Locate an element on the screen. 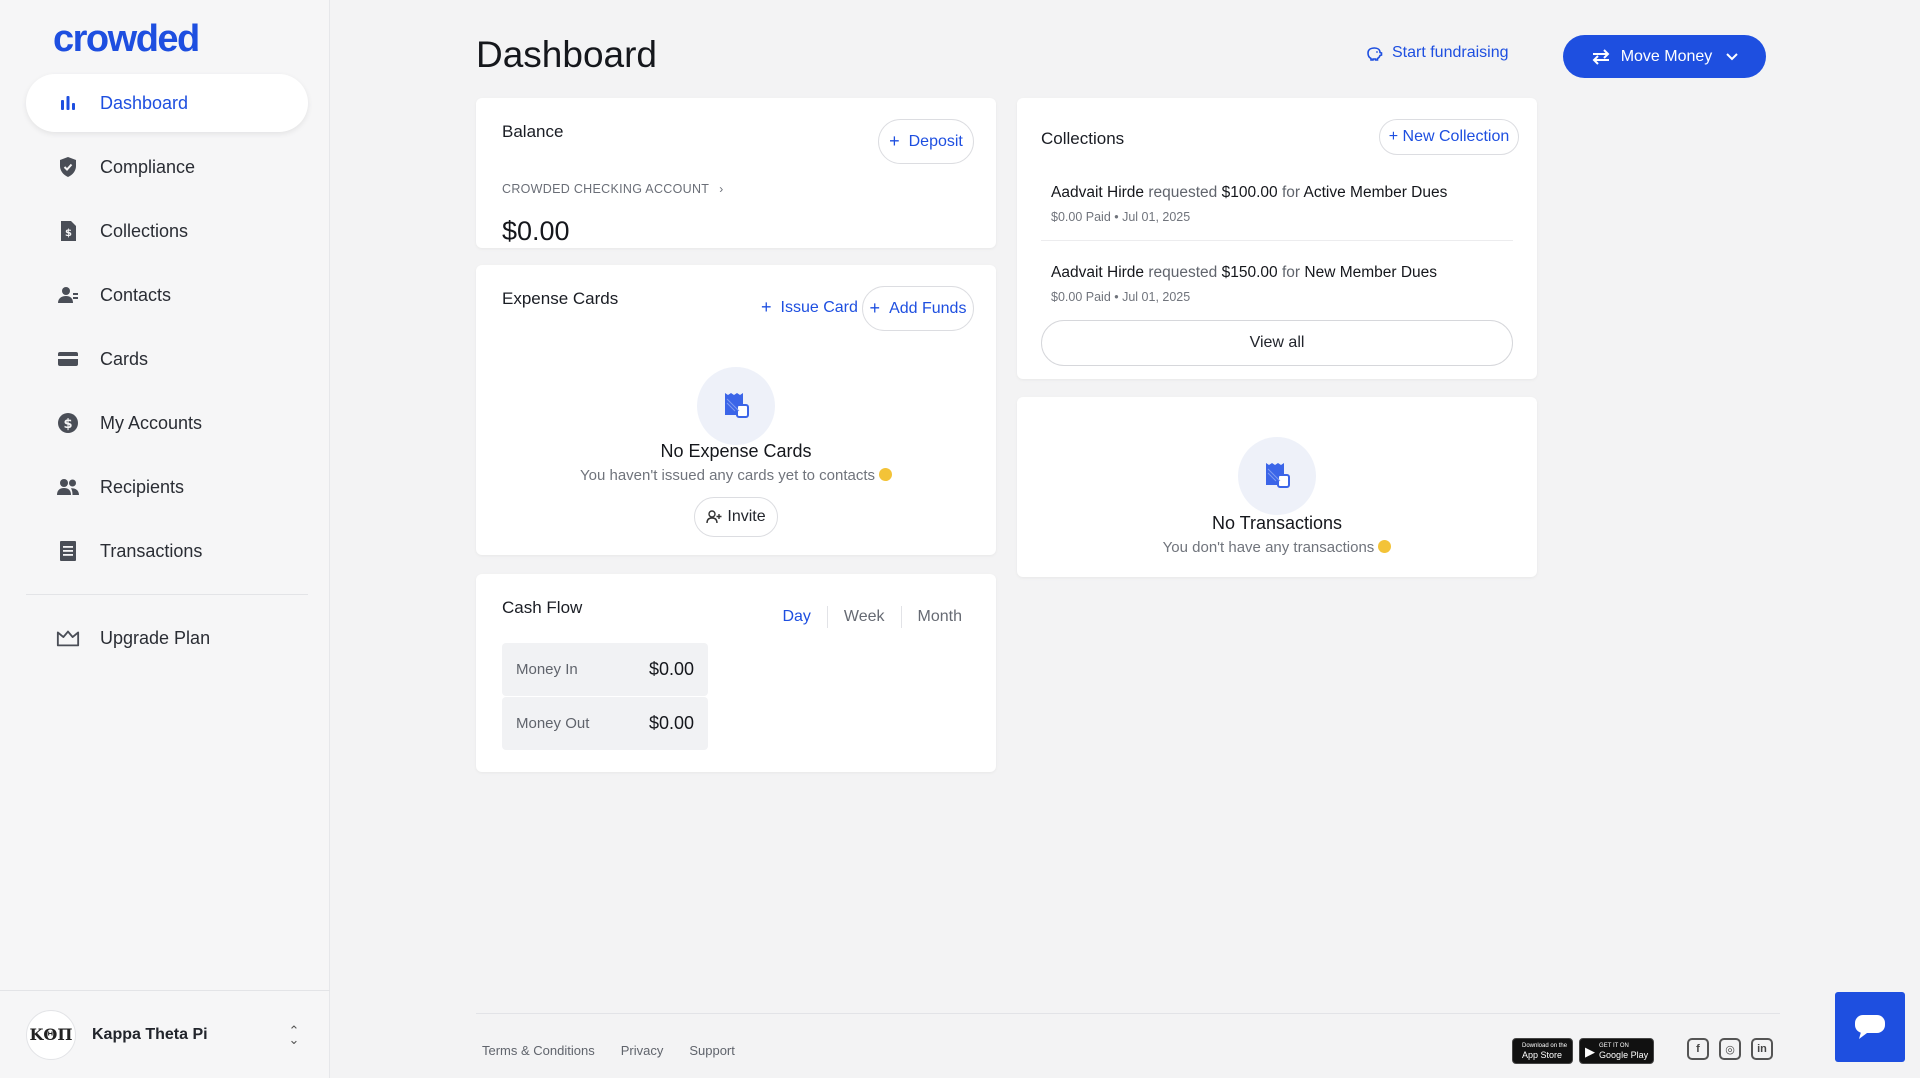  tab-week: Week is located at coordinates (864, 617).